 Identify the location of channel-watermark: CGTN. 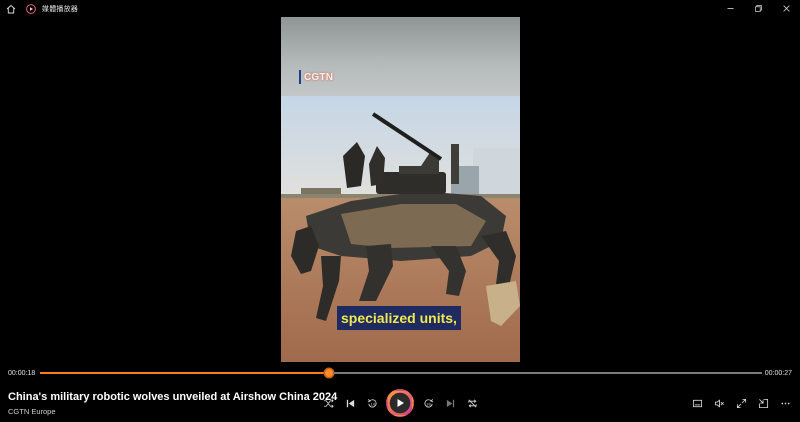
(316, 77).